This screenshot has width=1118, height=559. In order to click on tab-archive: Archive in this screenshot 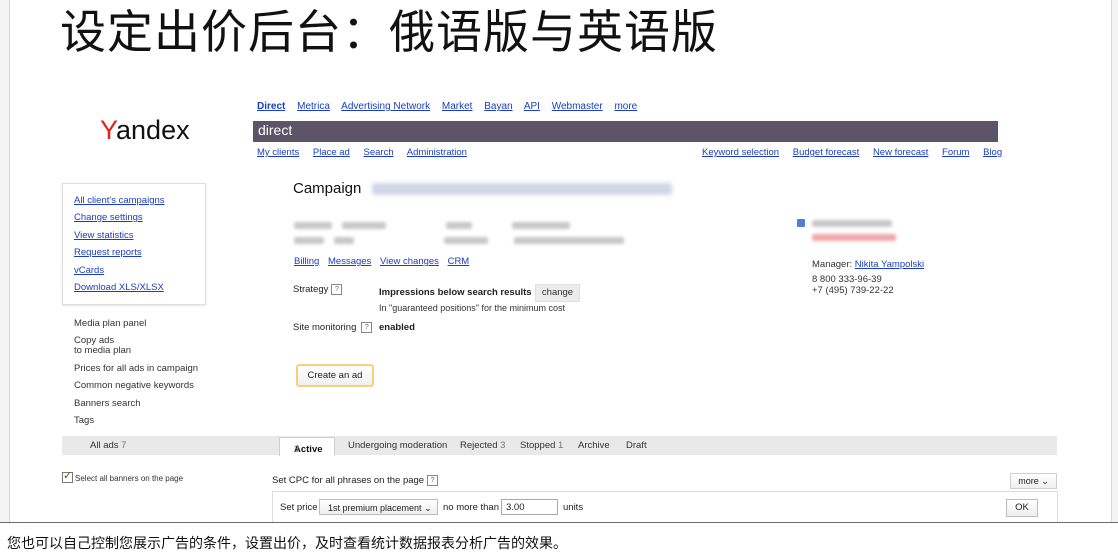, I will do `click(594, 445)`.